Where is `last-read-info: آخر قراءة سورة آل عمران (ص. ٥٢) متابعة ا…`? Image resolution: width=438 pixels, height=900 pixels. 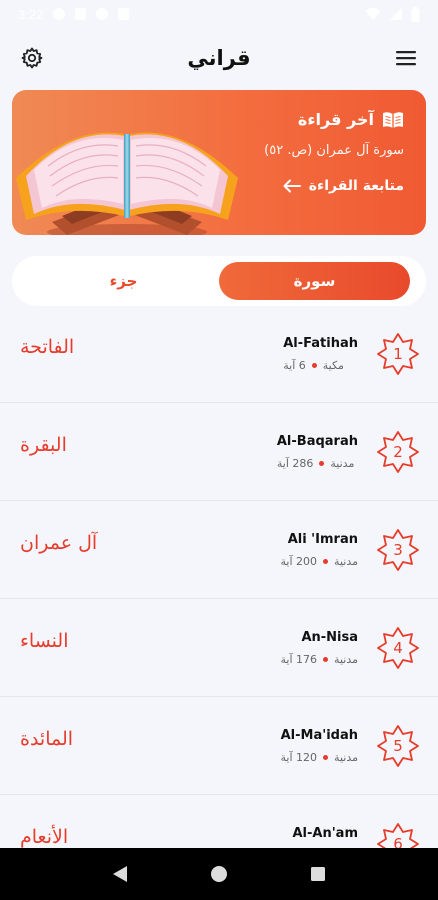
last-read-info: آخر قراءة سورة آل عمران (ص. ٥٢) متابعة ا… is located at coordinates (334, 152).